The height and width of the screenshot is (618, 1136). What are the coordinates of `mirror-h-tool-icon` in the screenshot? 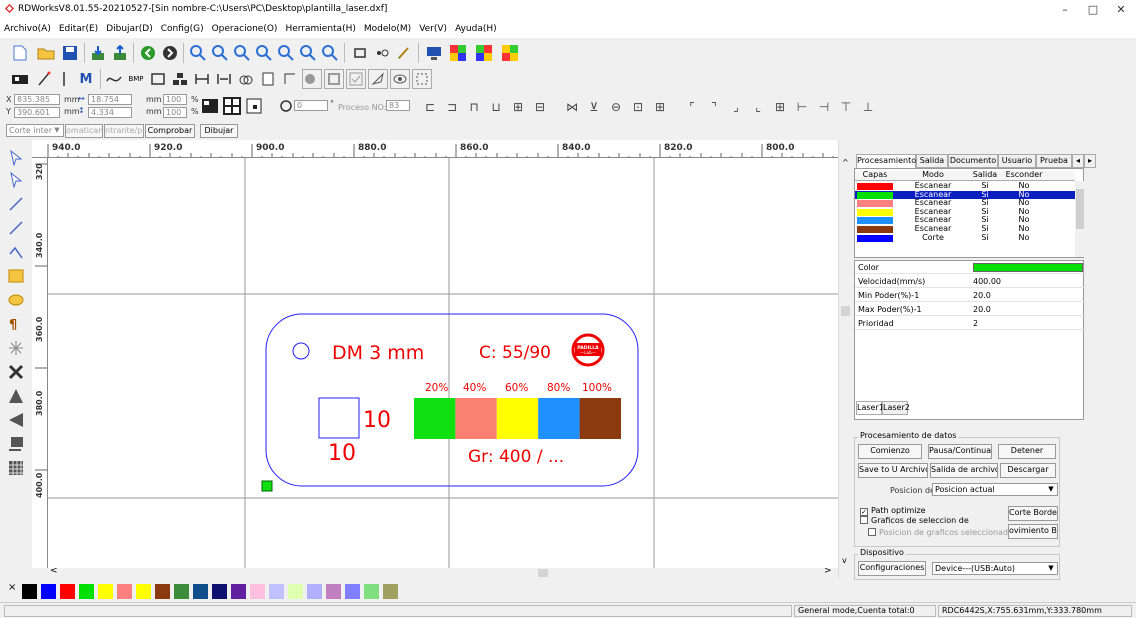 It's located at (16, 396).